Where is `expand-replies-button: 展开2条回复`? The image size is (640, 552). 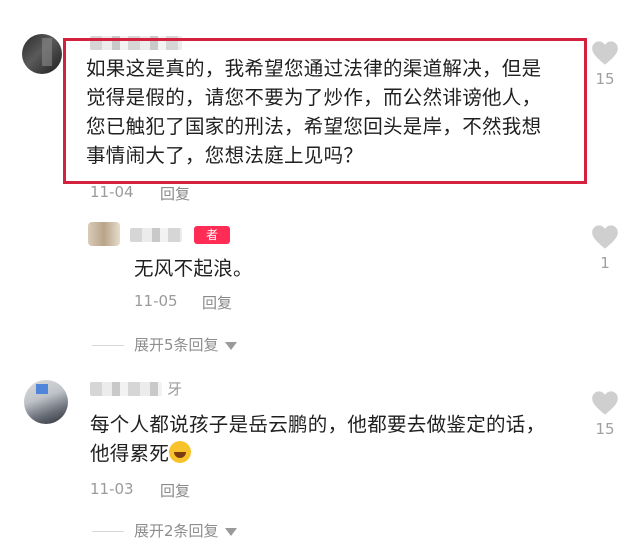
expand-replies-button: 展开2条回复 is located at coordinates (164, 530).